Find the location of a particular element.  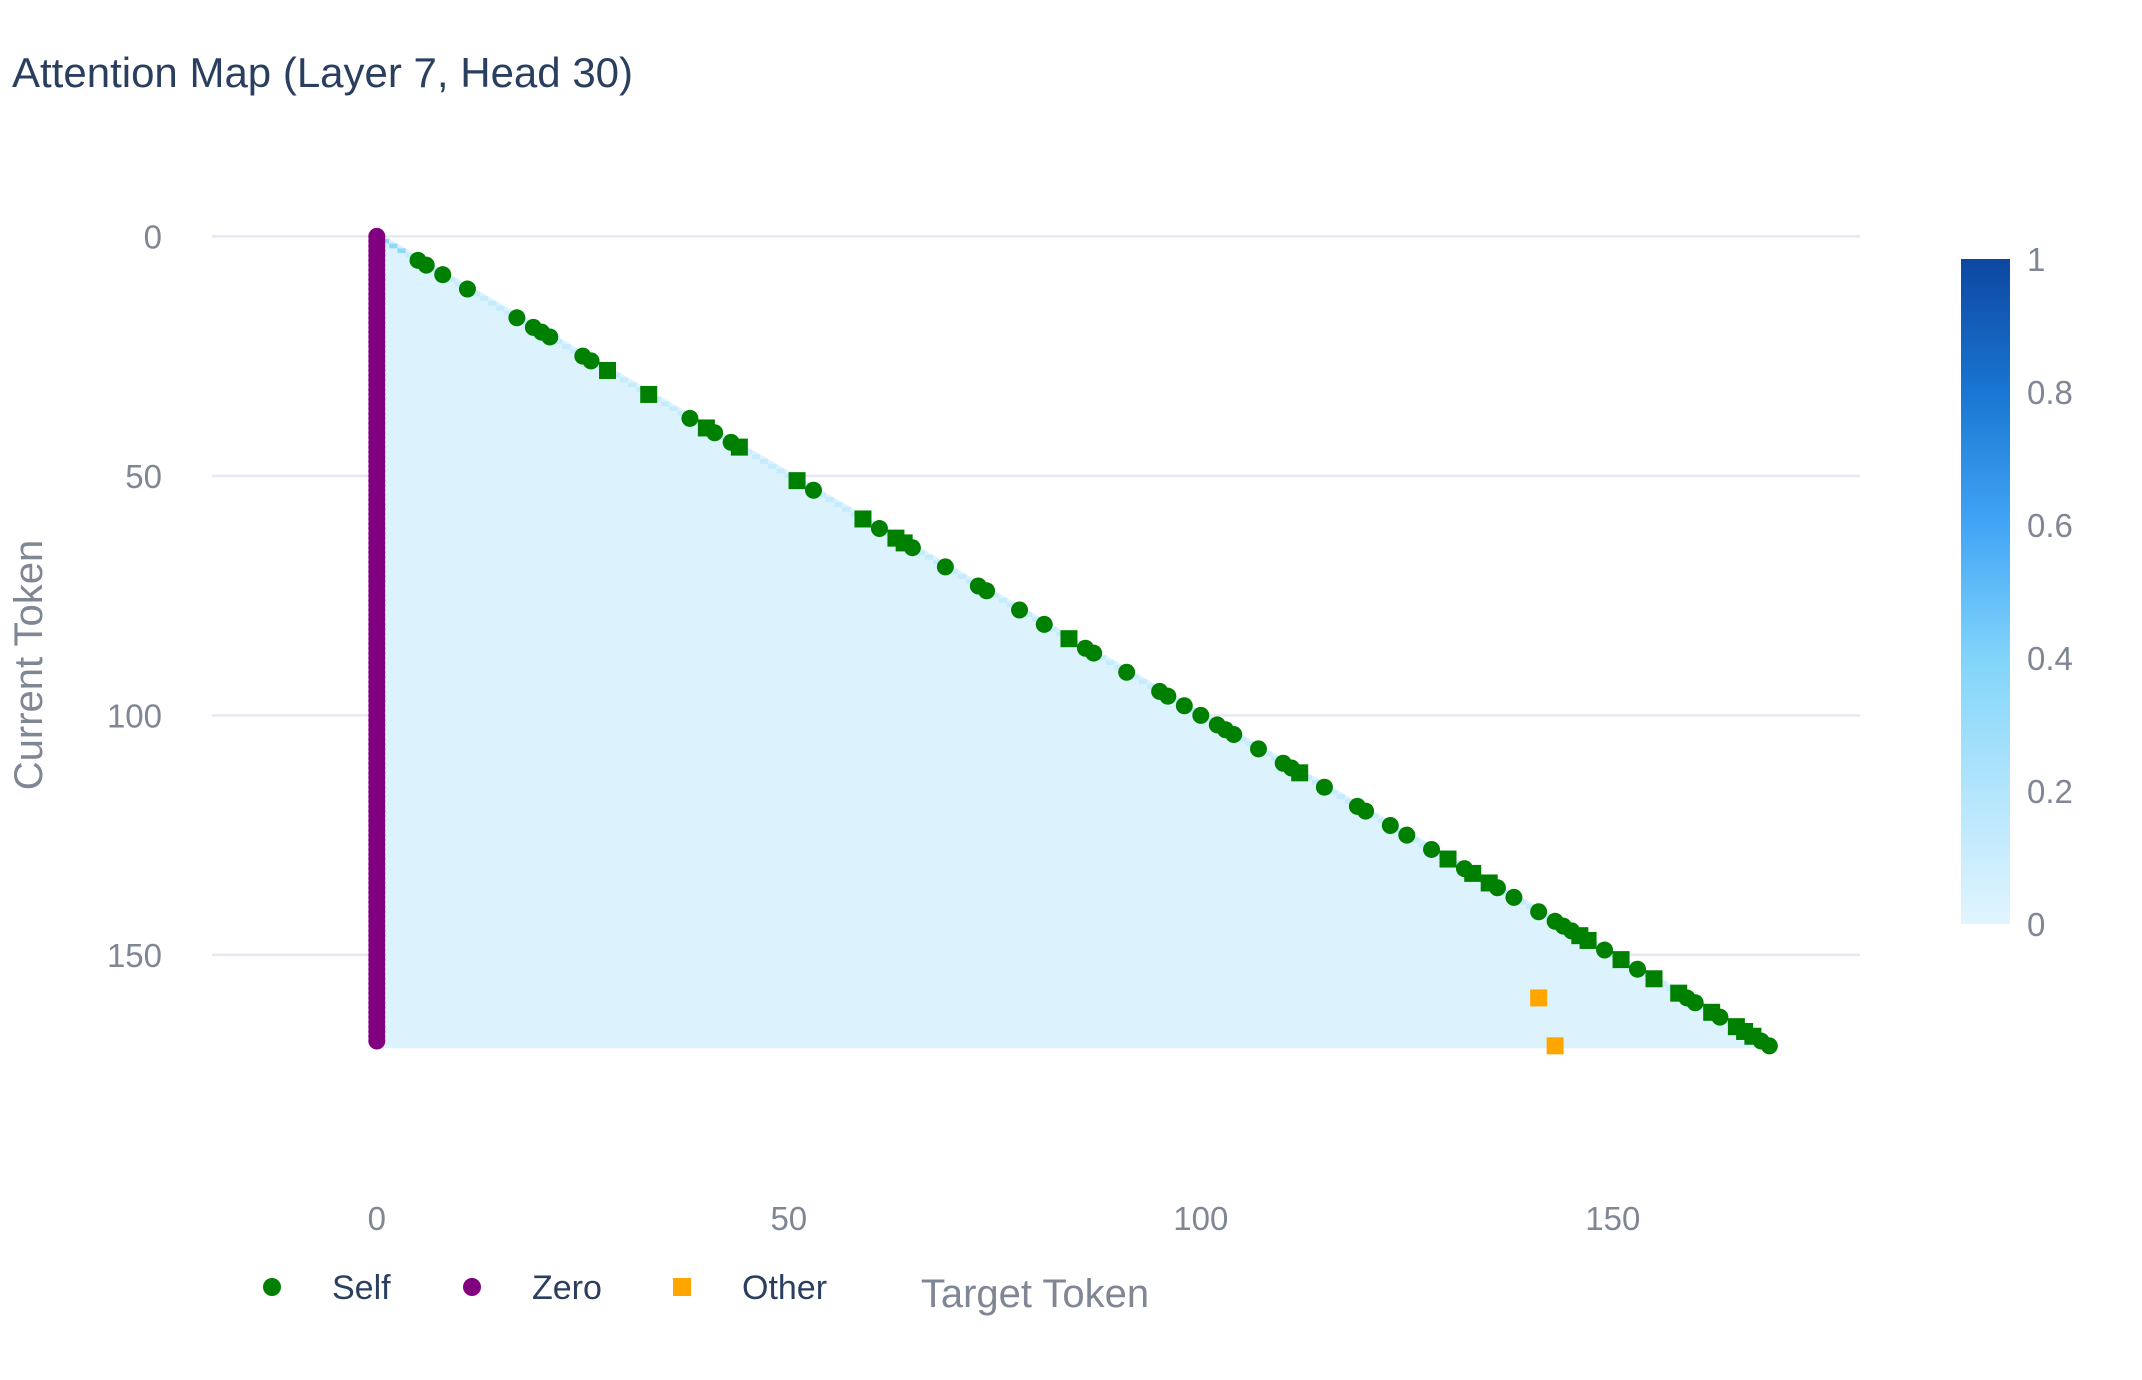

colorbar-tick-label: 0.6 is located at coordinates (2050, 525).